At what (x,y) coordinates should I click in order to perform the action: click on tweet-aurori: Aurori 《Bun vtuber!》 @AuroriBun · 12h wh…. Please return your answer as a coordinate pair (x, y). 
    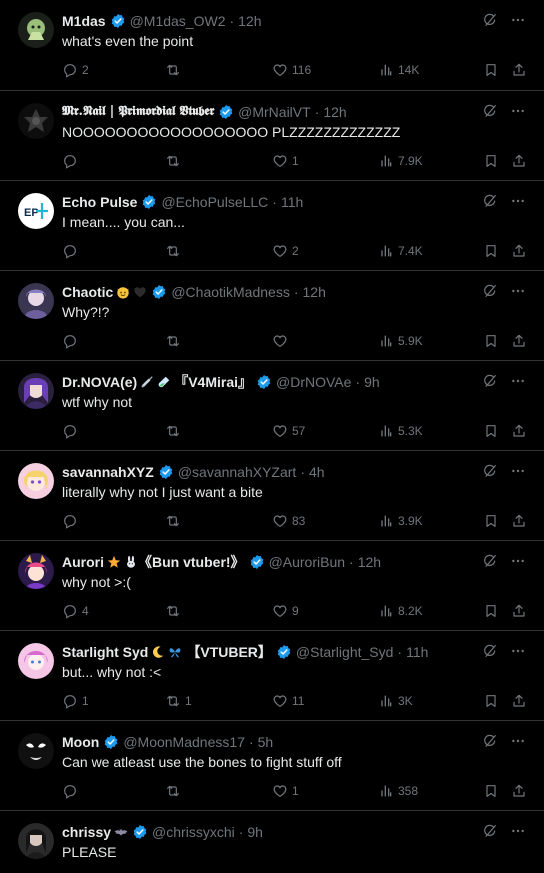
    Looking at the image, I should click on (272, 586).